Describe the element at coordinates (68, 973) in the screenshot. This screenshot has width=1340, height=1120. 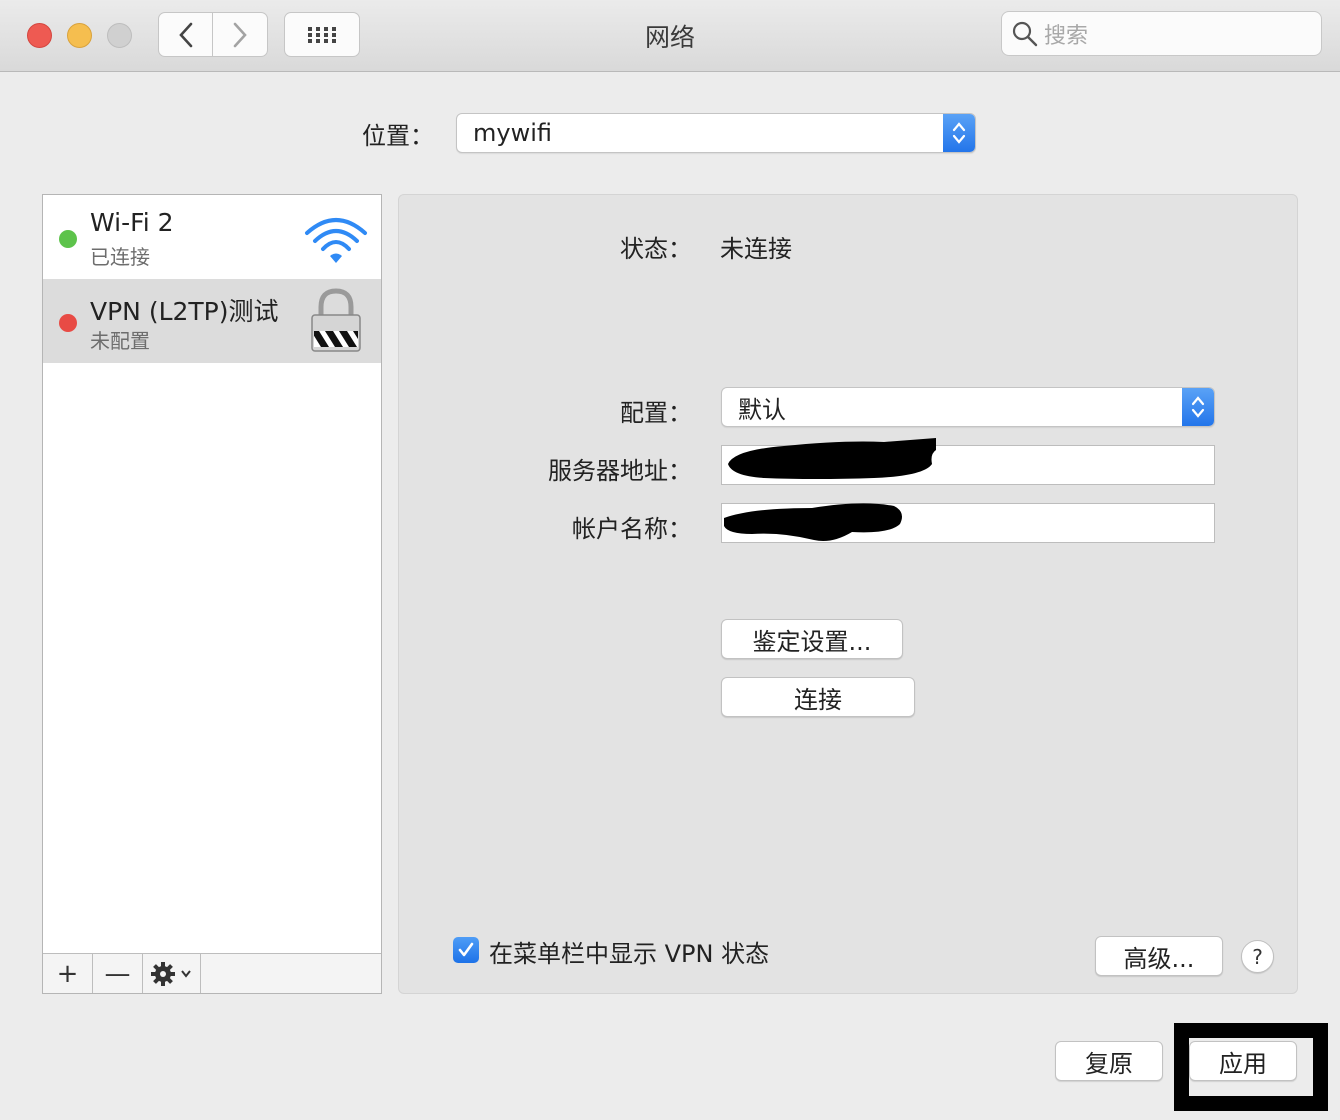
I see `add-service-button: +` at that location.